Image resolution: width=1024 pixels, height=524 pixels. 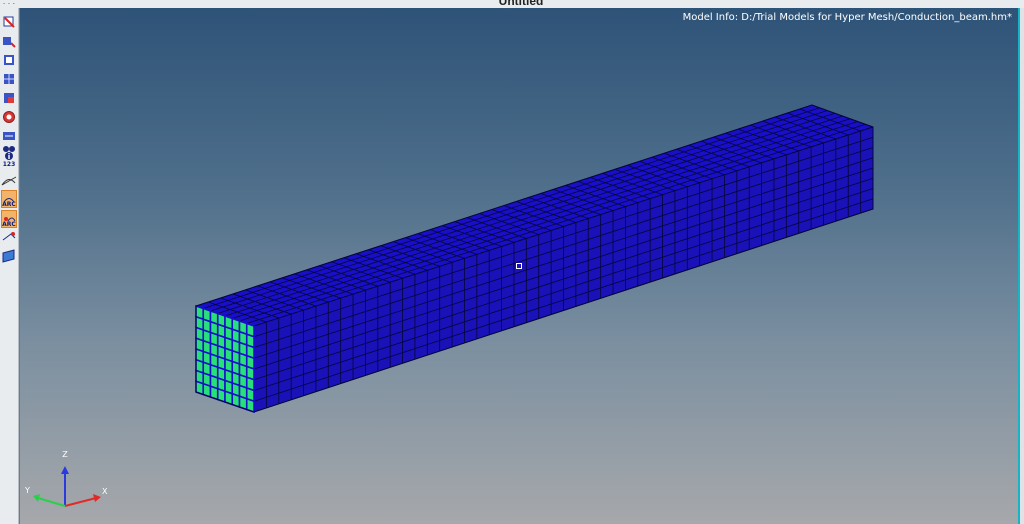 I want to click on y-axis-arrow, so click(x=36, y=498).